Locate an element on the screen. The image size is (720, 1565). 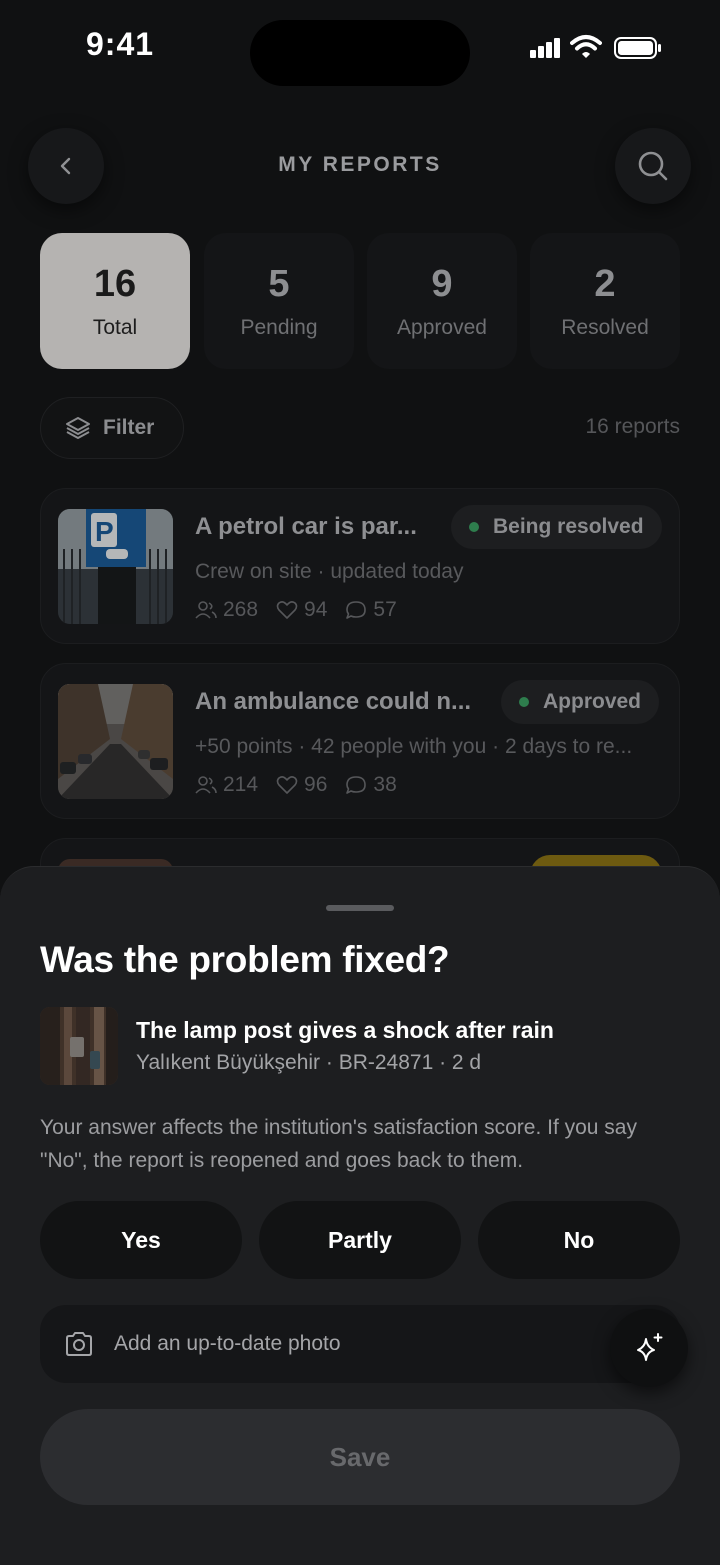
stat-resolved: 2 Resolved is located at coordinates (605, 301).